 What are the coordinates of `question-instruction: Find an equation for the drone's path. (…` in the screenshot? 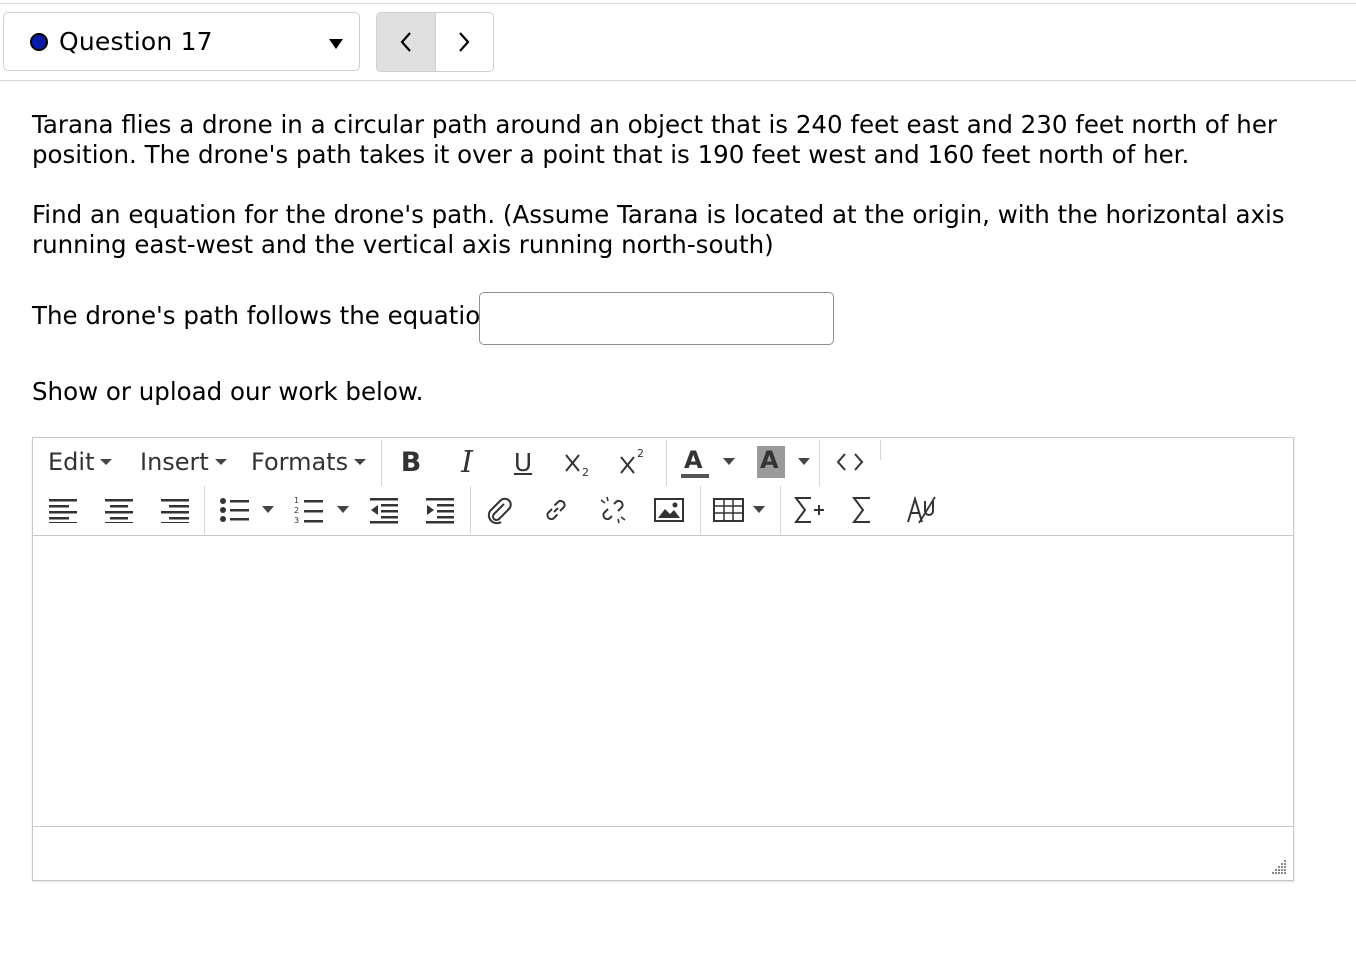 It's located at (658, 229).